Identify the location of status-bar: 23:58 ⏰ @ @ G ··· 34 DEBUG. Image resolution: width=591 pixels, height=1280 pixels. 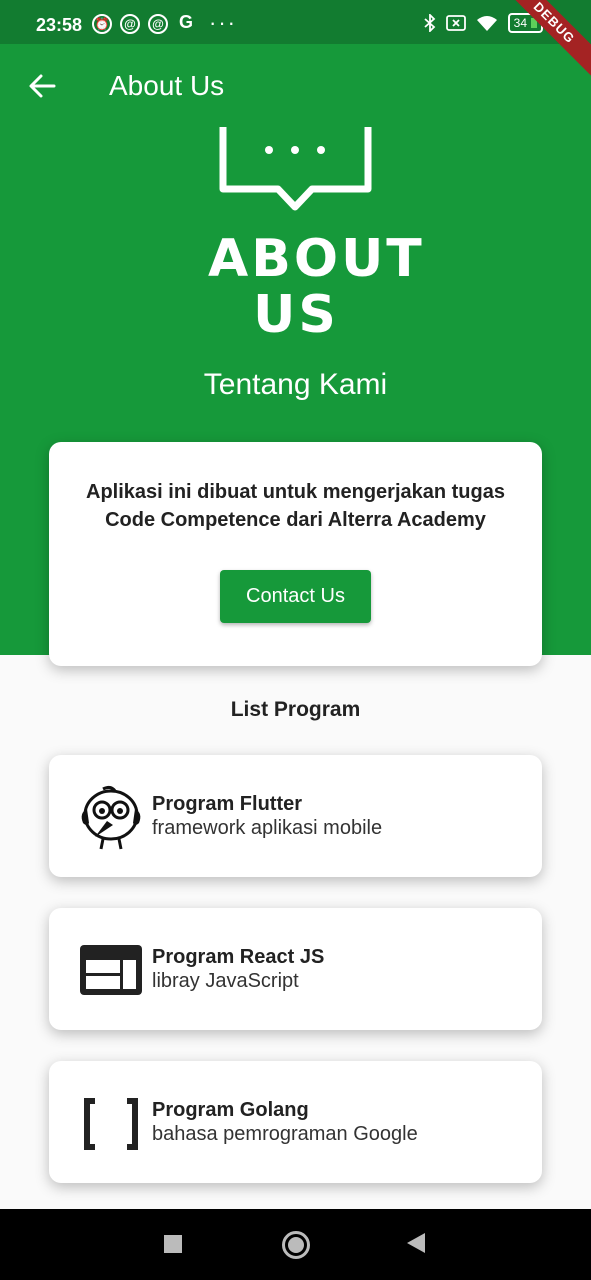
(295, 38).